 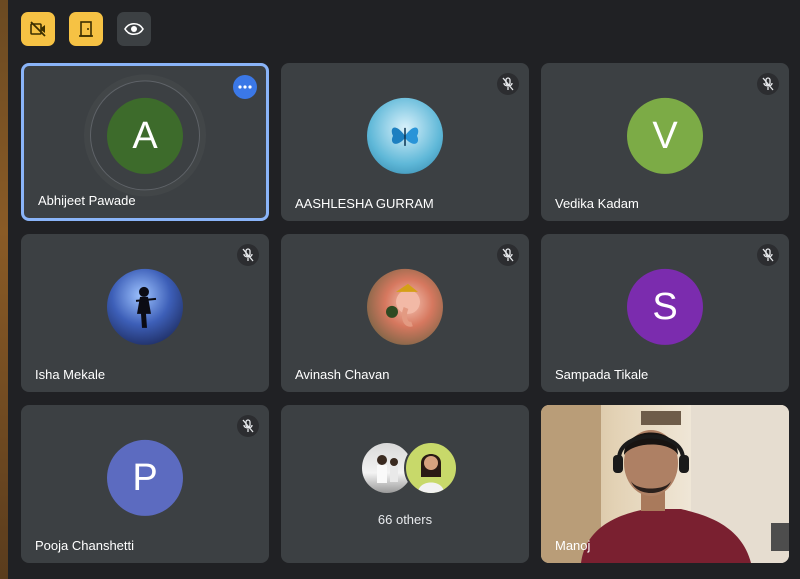 I want to click on others-tile: 66 others, so click(x=405, y=484).